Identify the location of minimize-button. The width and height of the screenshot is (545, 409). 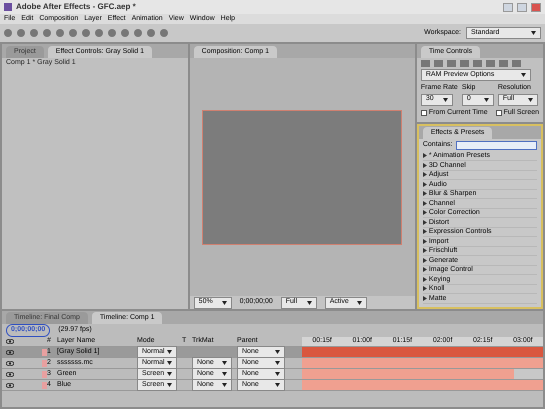
(508, 7).